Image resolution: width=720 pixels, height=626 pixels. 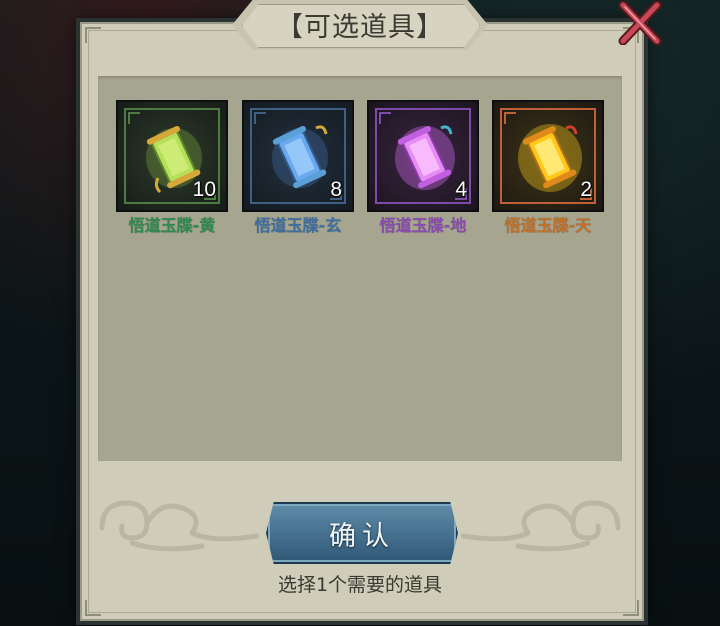 I want to click on item-name: 悟道玉牒-黄, so click(x=172, y=225).